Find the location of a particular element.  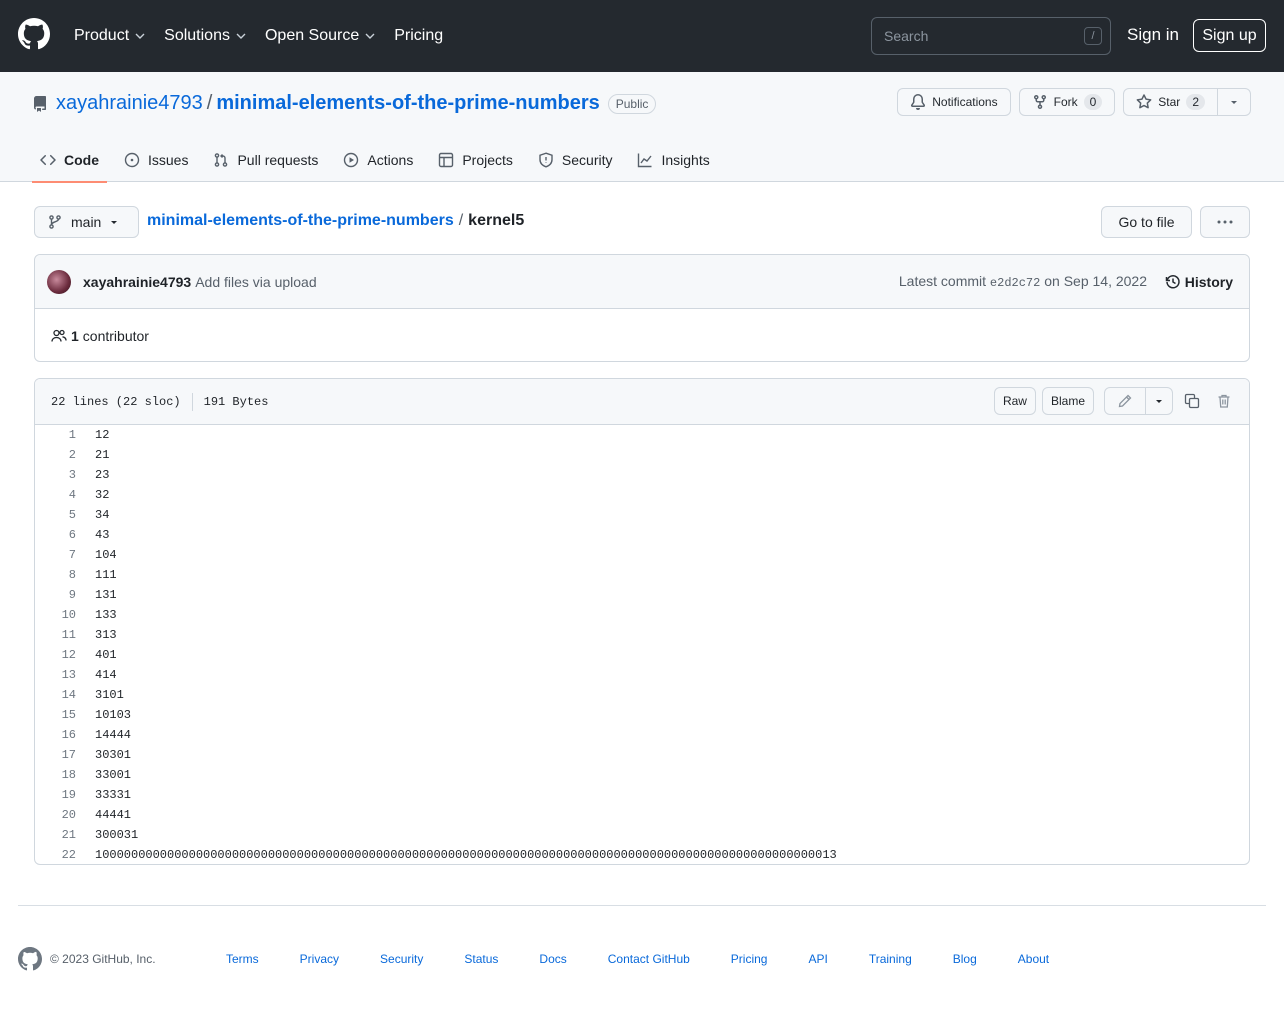

edit-options-dropdown is located at coordinates (1159, 401).